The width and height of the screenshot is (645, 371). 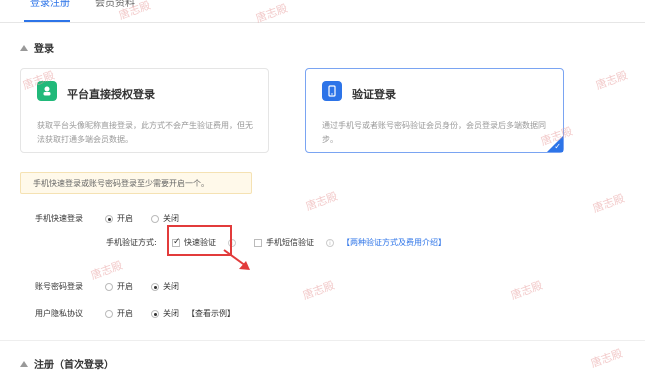 I want to click on section-register-title: 注册（首次登录）, so click(x=74, y=365).